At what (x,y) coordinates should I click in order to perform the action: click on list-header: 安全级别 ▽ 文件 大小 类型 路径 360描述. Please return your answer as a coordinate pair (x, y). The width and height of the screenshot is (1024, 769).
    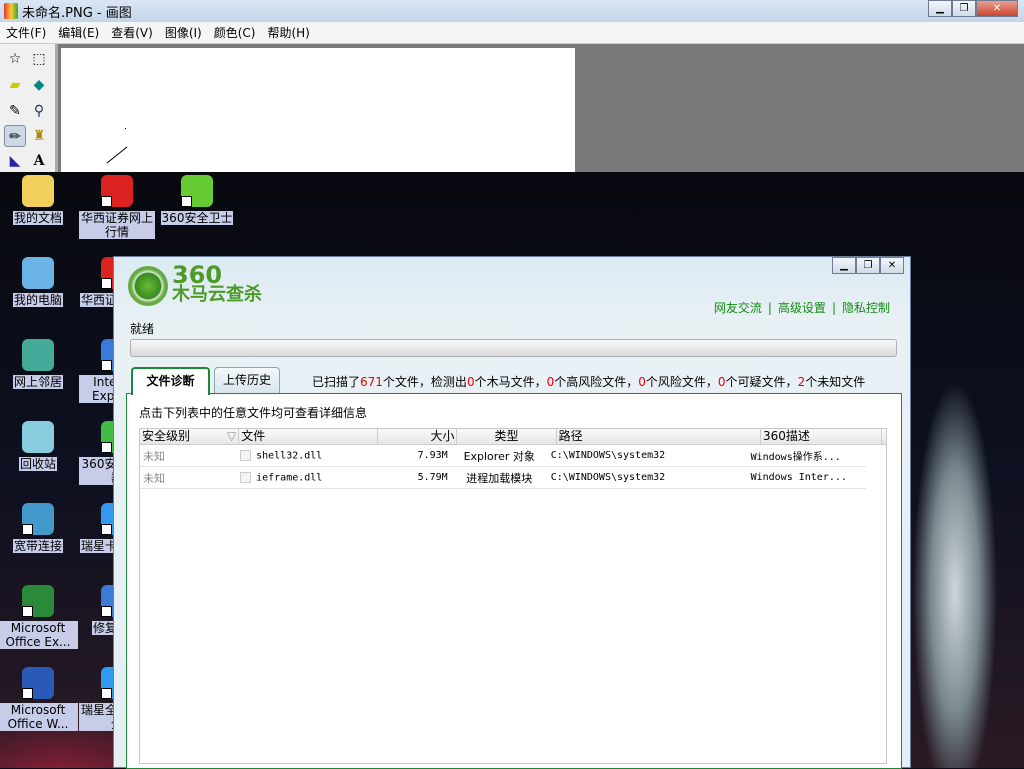
    Looking at the image, I should click on (513, 437).